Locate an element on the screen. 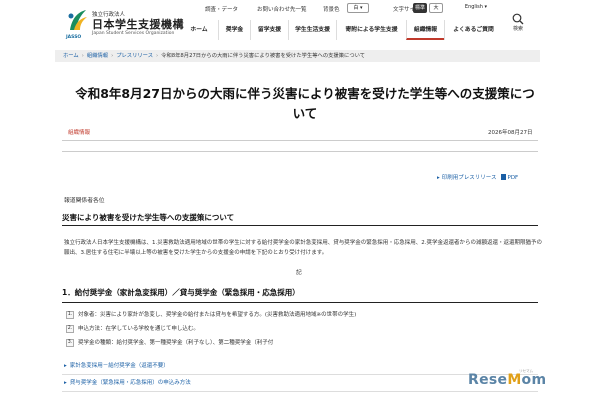 The image size is (610, 400). search-label: 検索 is located at coordinates (517, 29).